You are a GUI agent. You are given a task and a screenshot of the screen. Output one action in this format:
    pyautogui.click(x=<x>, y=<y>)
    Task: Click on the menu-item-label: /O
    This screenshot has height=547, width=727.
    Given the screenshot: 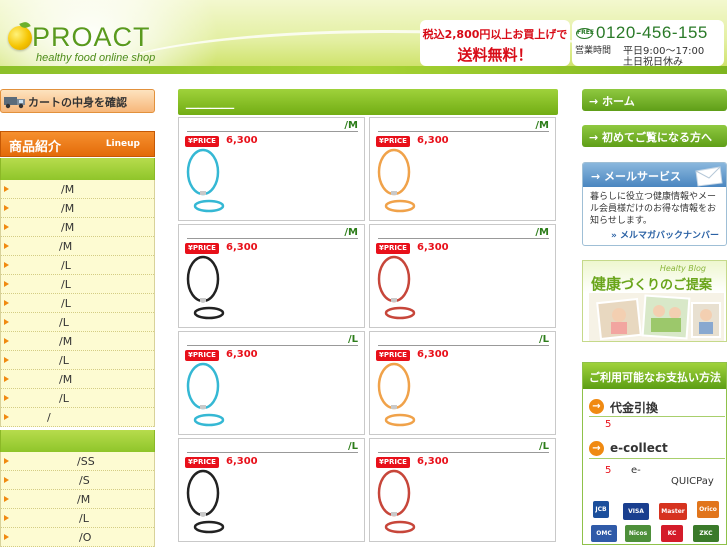 What is the action you would take?
    pyautogui.click(x=85, y=537)
    